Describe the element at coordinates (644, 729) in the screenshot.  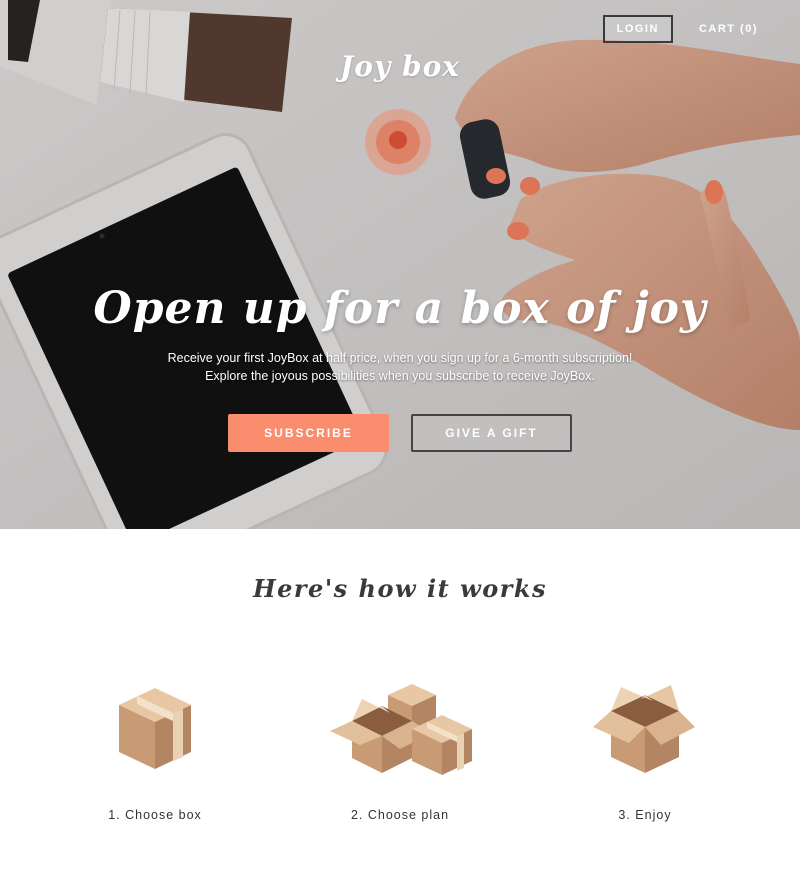
I see `open-box-icon` at that location.